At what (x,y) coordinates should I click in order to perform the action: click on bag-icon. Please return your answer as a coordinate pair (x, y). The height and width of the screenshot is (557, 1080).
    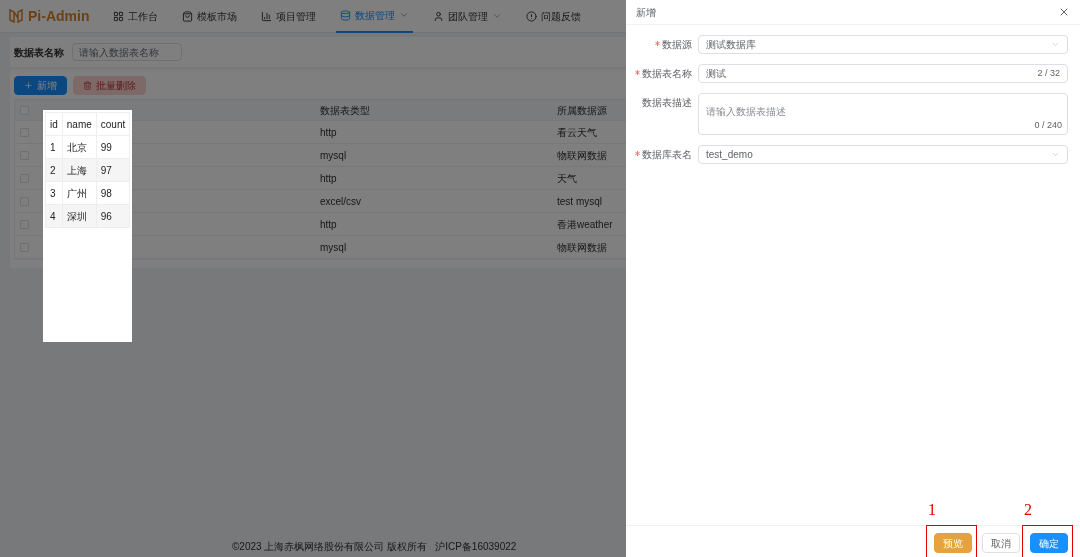
    Looking at the image, I should click on (188, 16).